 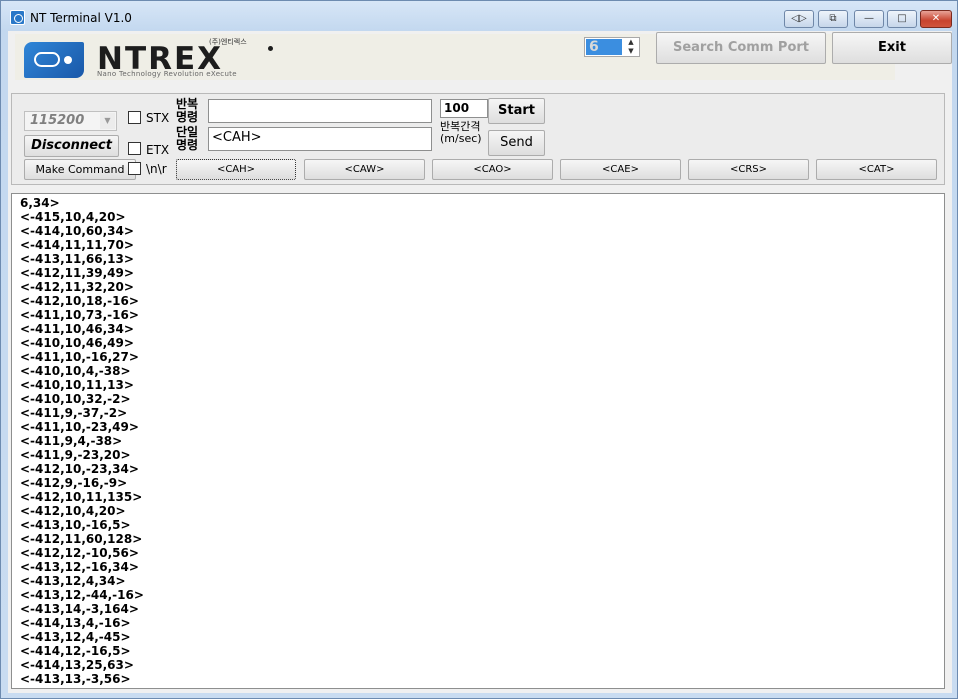 I want to click on log-line: <-413,12,-16,34>, so click(x=79, y=567).